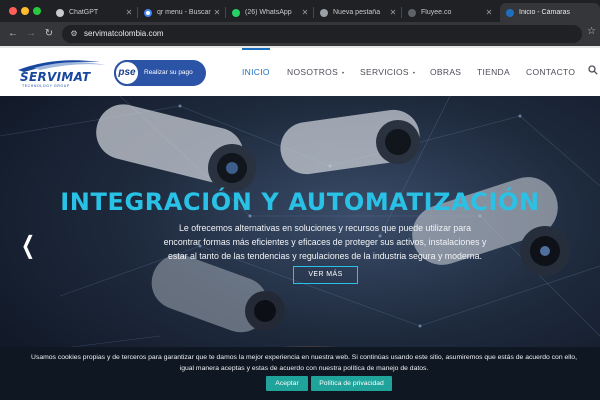  I want to click on pse-payment-button: pse Realizar su pago, so click(160, 73).